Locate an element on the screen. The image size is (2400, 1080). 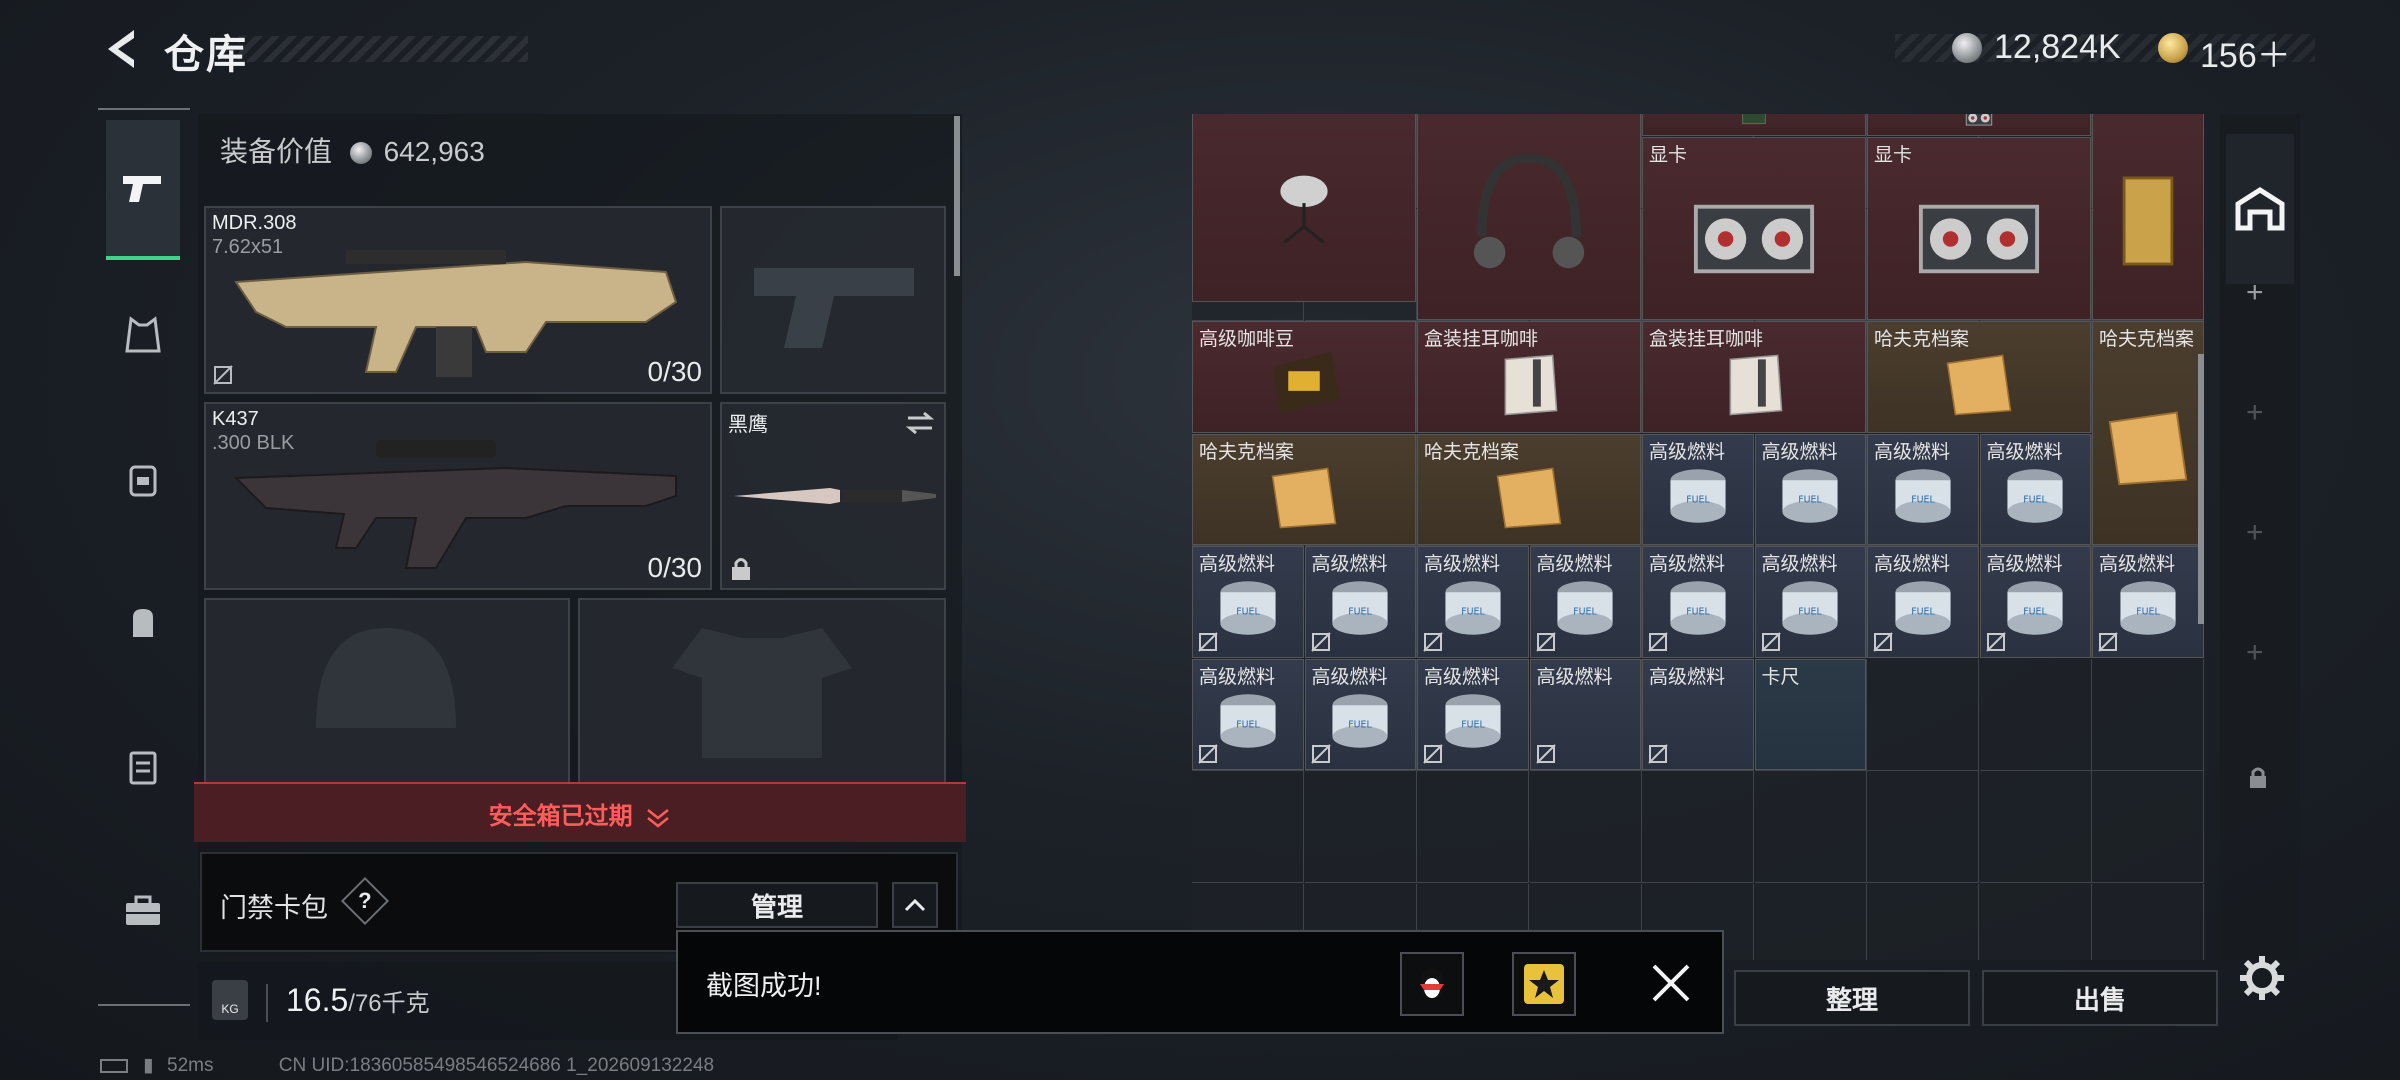
inventory-item: 高级咖啡豆 is located at coordinates (1304, 377).